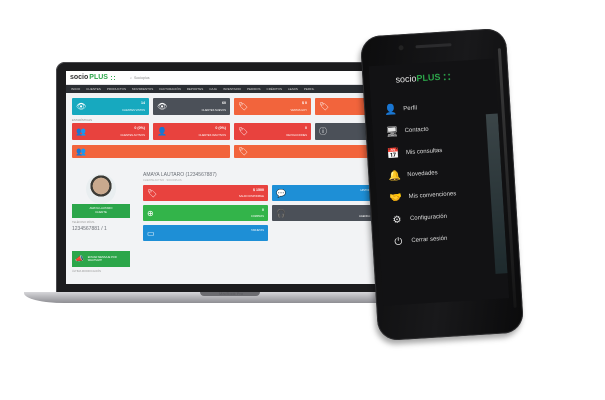  Describe the element at coordinates (257, 216) in the screenshot. I see `tile-label: COMPRAS` at that location.